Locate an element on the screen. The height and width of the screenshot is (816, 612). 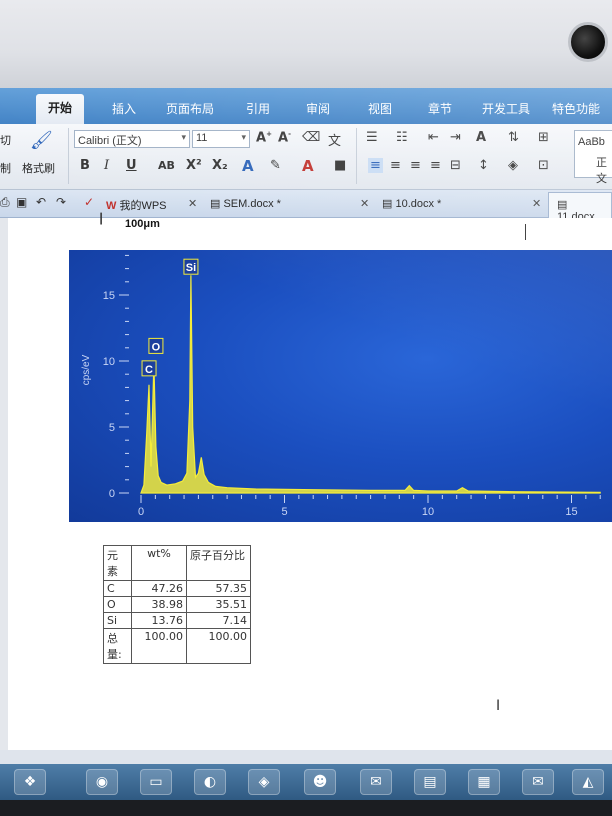
doc-tab-10: ▤ 10.docx * is located at coordinates (411, 203).